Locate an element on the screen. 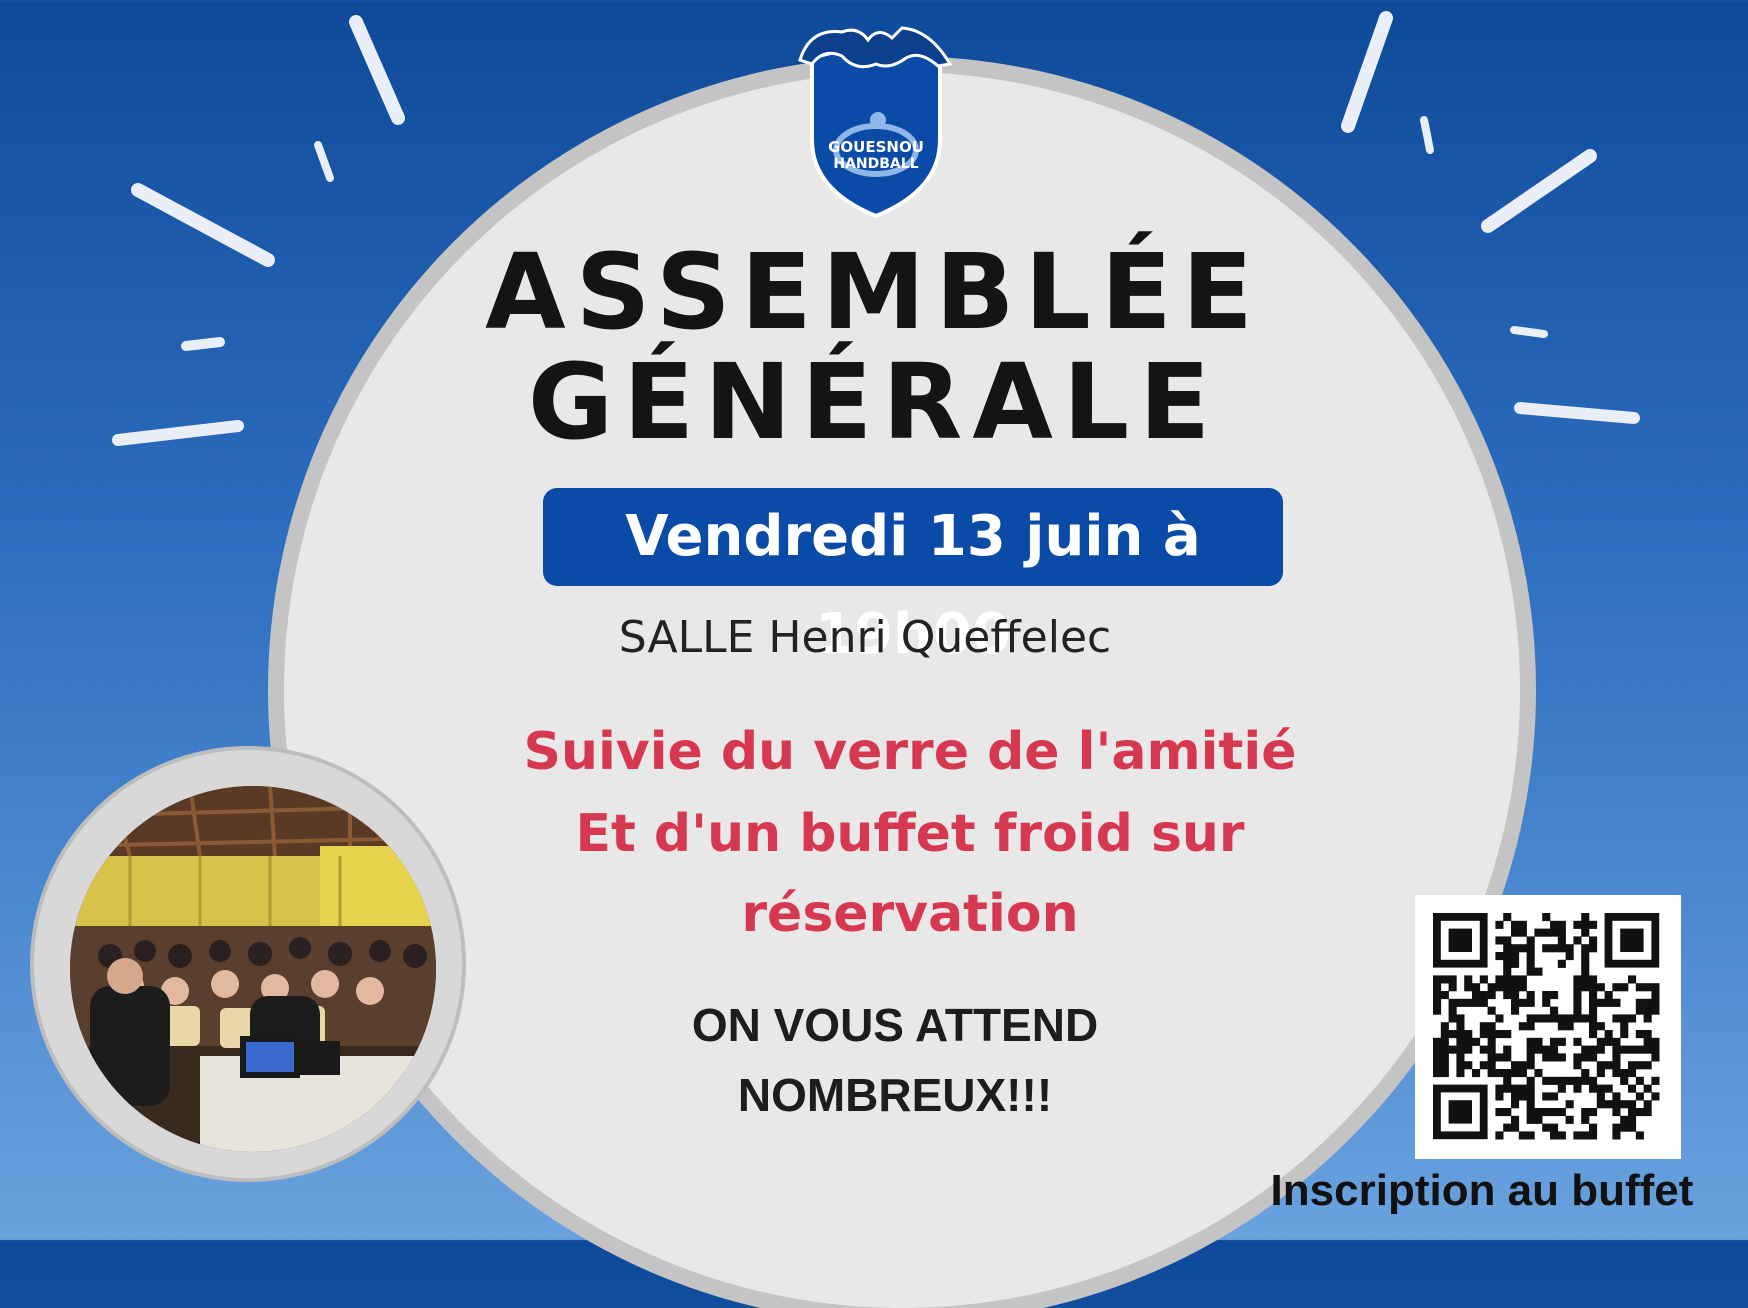 The image size is (1748, 1308). call-to-action-line-2: NOMBREUX!!! is located at coordinates (895, 1095).